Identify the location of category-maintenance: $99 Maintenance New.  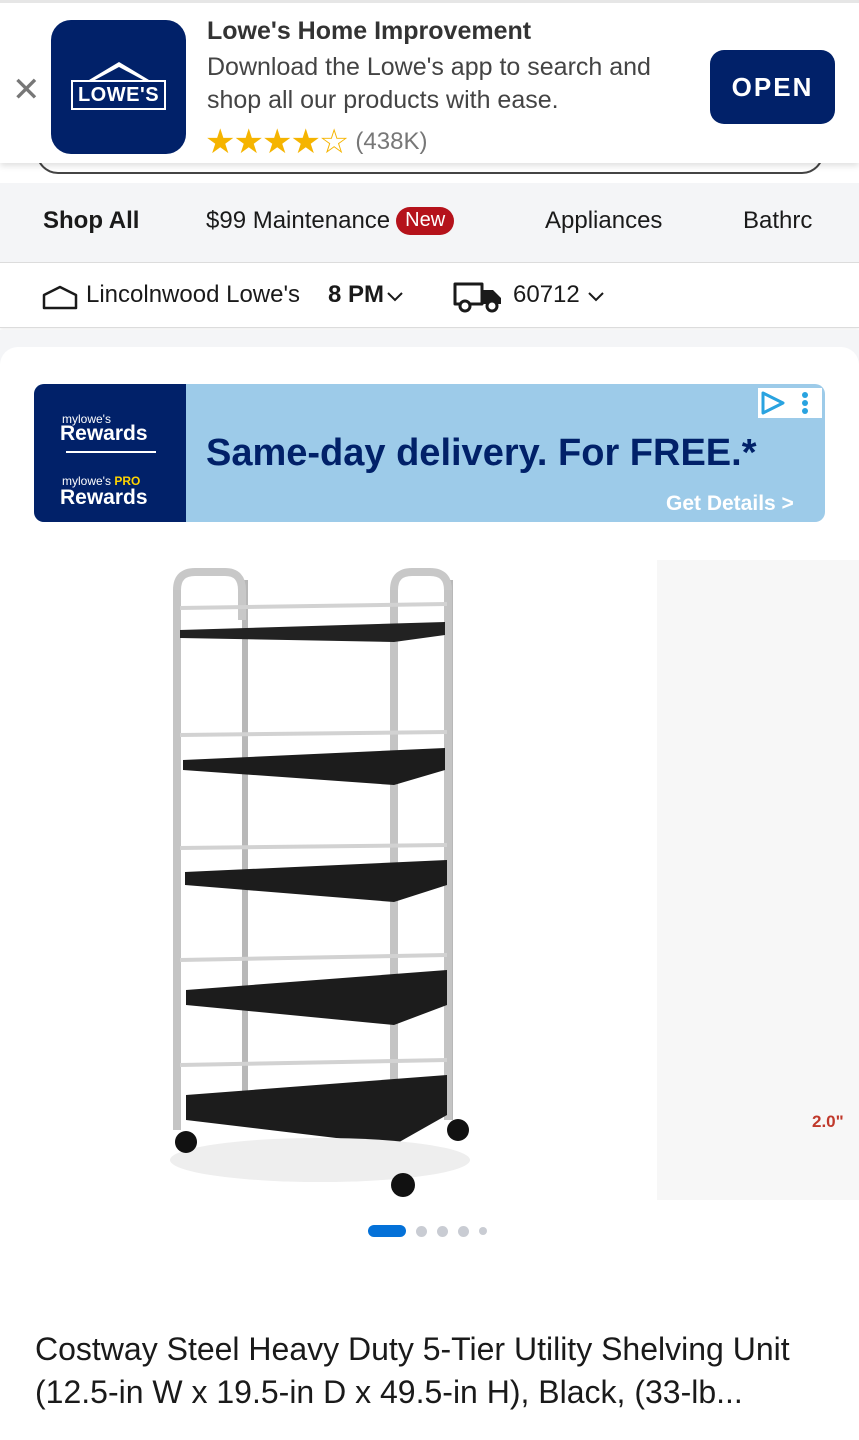
(330, 221).